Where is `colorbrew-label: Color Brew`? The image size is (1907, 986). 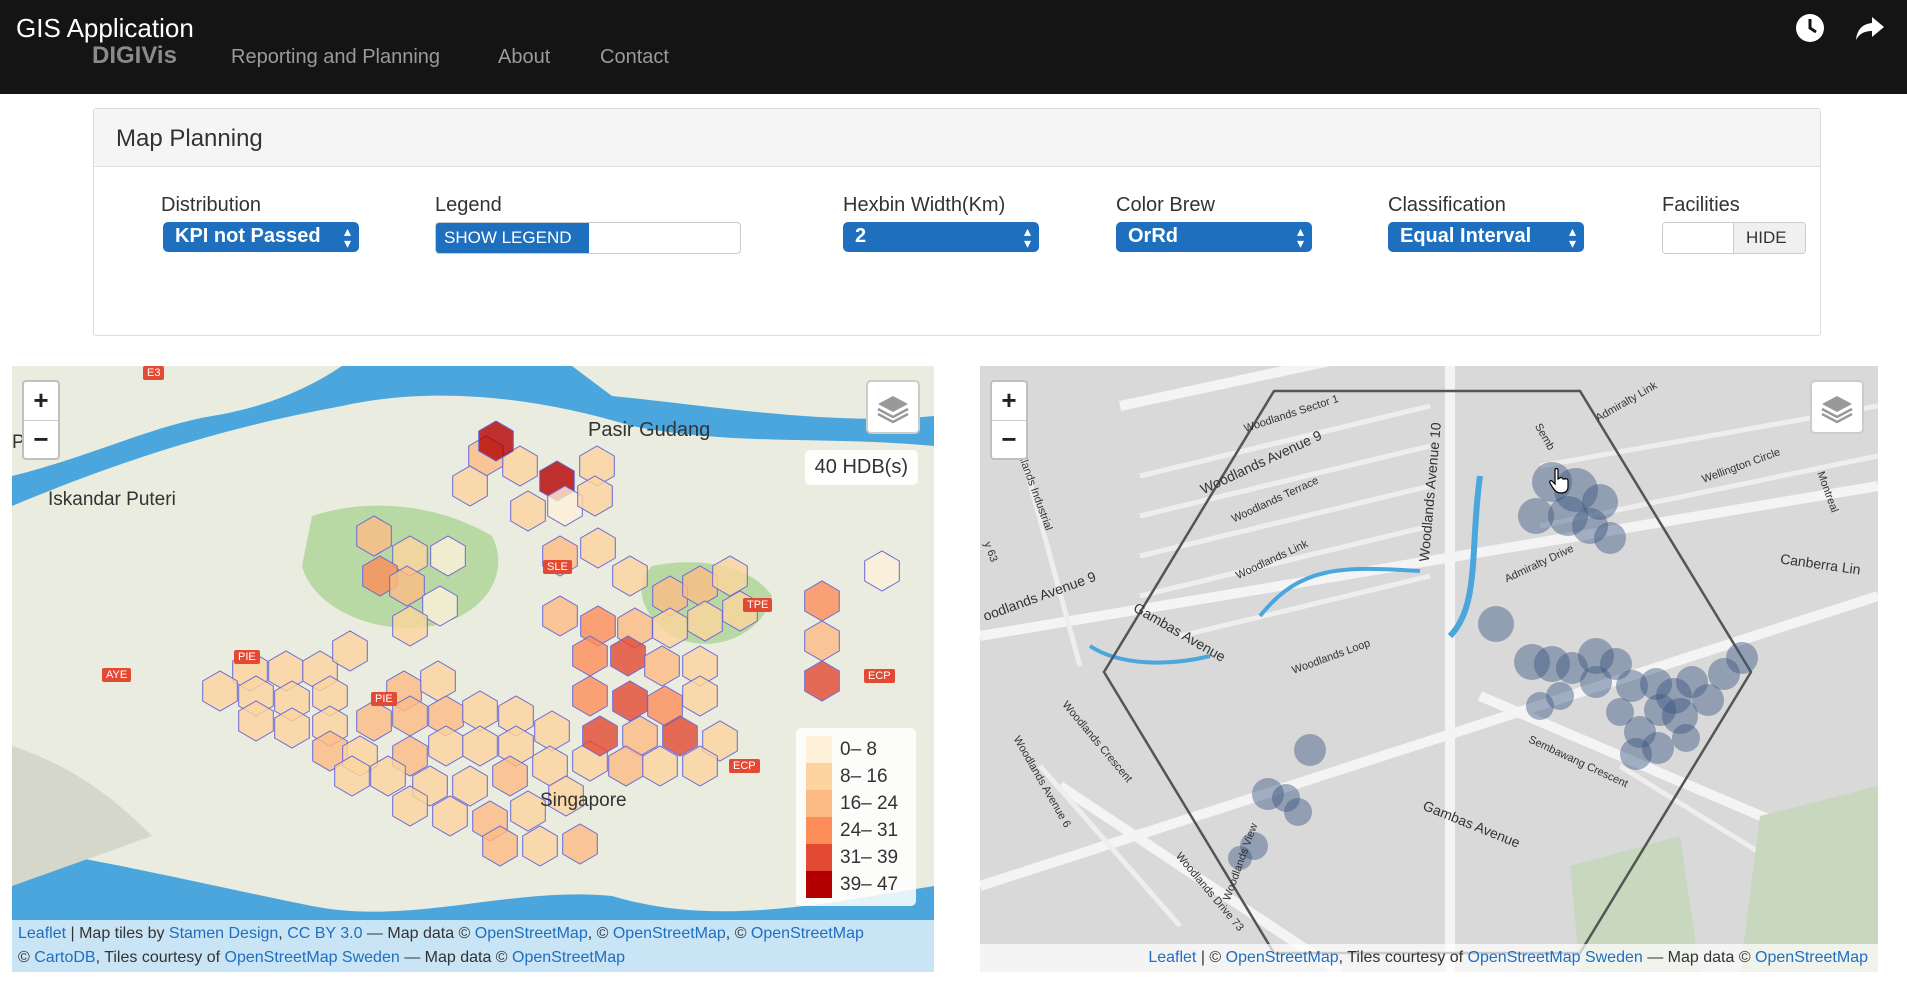
colorbrew-label: Color Brew is located at coordinates (1165, 205).